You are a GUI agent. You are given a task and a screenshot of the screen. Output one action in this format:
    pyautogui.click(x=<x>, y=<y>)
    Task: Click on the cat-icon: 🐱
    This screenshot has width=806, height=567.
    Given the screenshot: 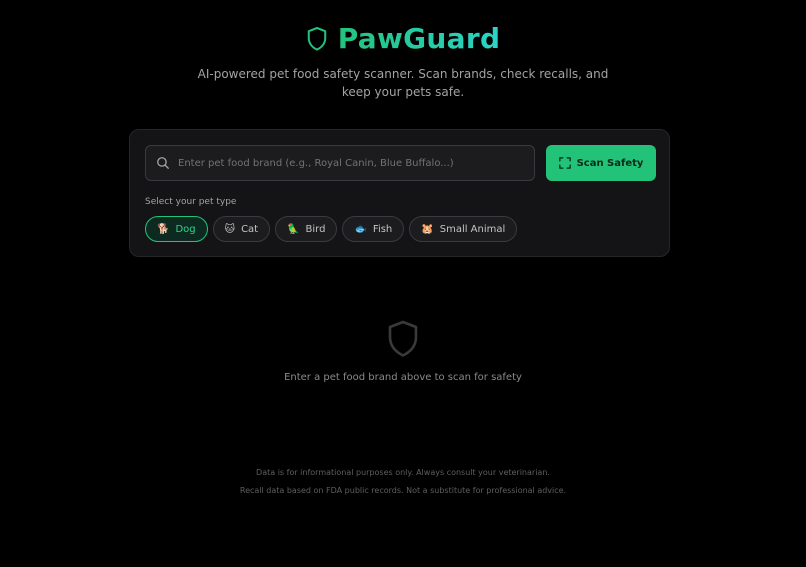 What is the action you would take?
    pyautogui.click(x=230, y=229)
    